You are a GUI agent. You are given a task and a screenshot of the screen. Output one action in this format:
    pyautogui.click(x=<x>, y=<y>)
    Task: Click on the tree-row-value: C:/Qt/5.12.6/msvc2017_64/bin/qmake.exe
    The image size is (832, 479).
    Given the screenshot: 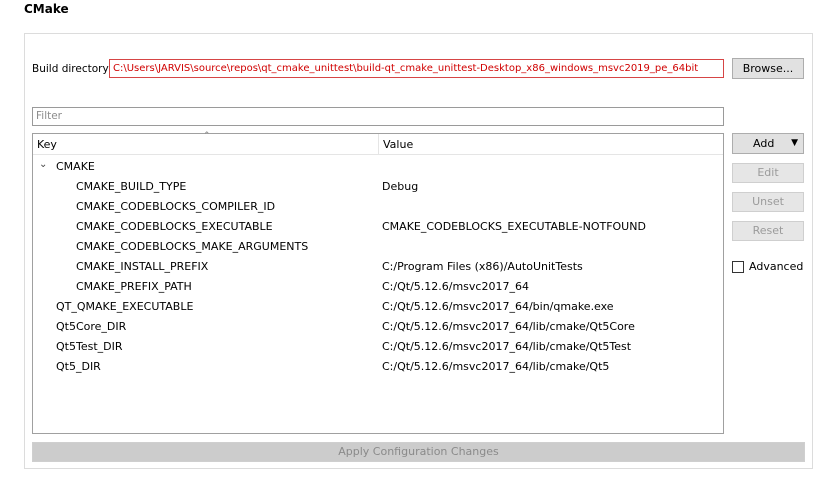 What is the action you would take?
    pyautogui.click(x=498, y=306)
    